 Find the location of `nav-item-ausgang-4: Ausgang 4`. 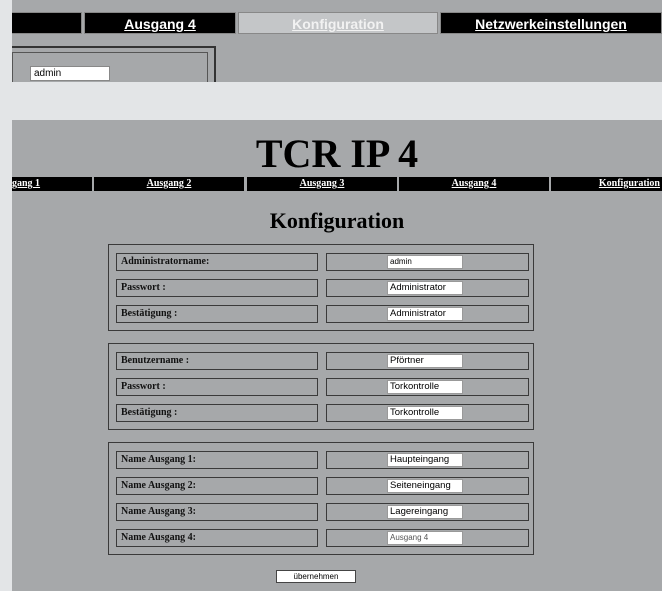

nav-item-ausgang-4: Ausgang 4 is located at coordinates (474, 184).